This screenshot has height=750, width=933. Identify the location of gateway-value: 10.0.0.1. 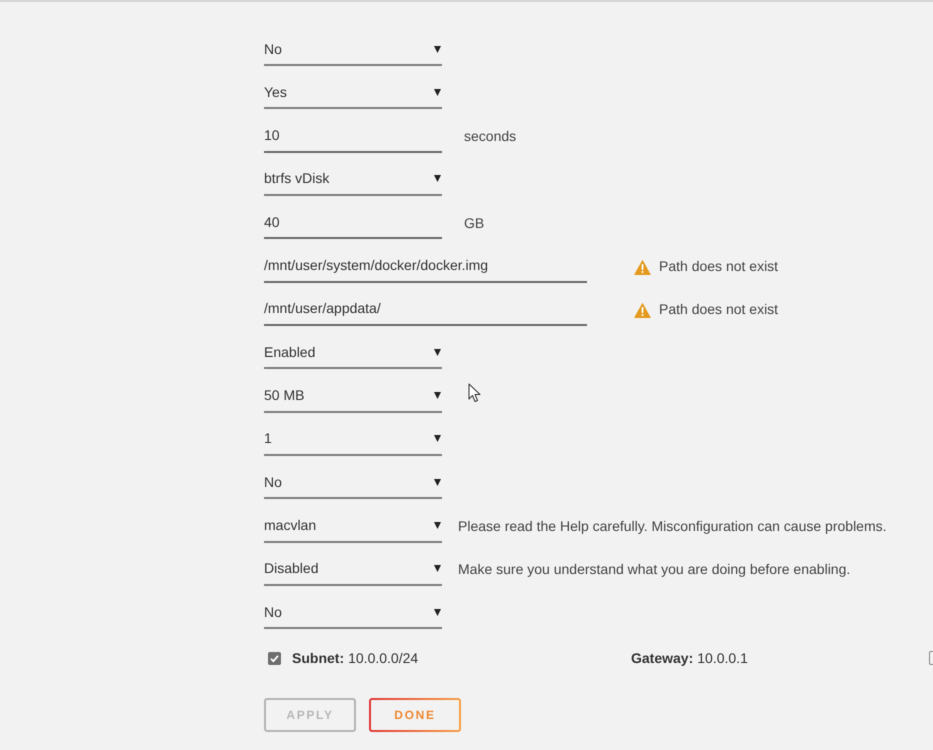
(722, 658).